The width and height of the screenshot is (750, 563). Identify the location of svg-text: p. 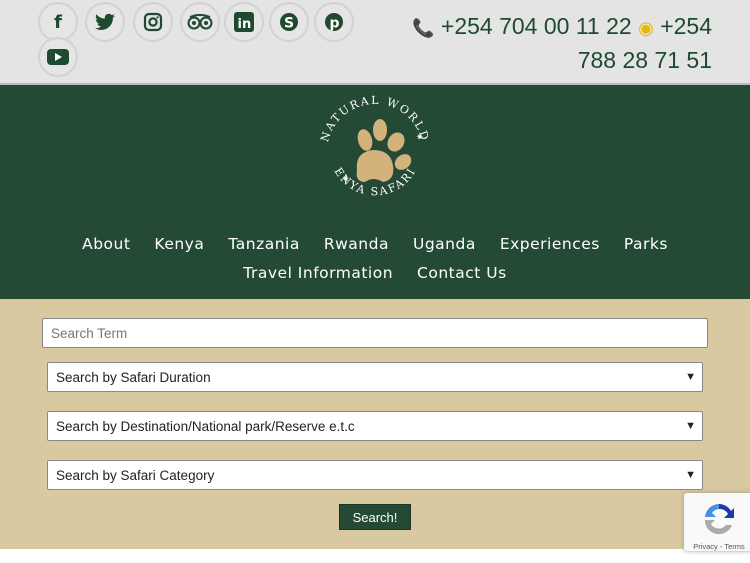
(335, 24).